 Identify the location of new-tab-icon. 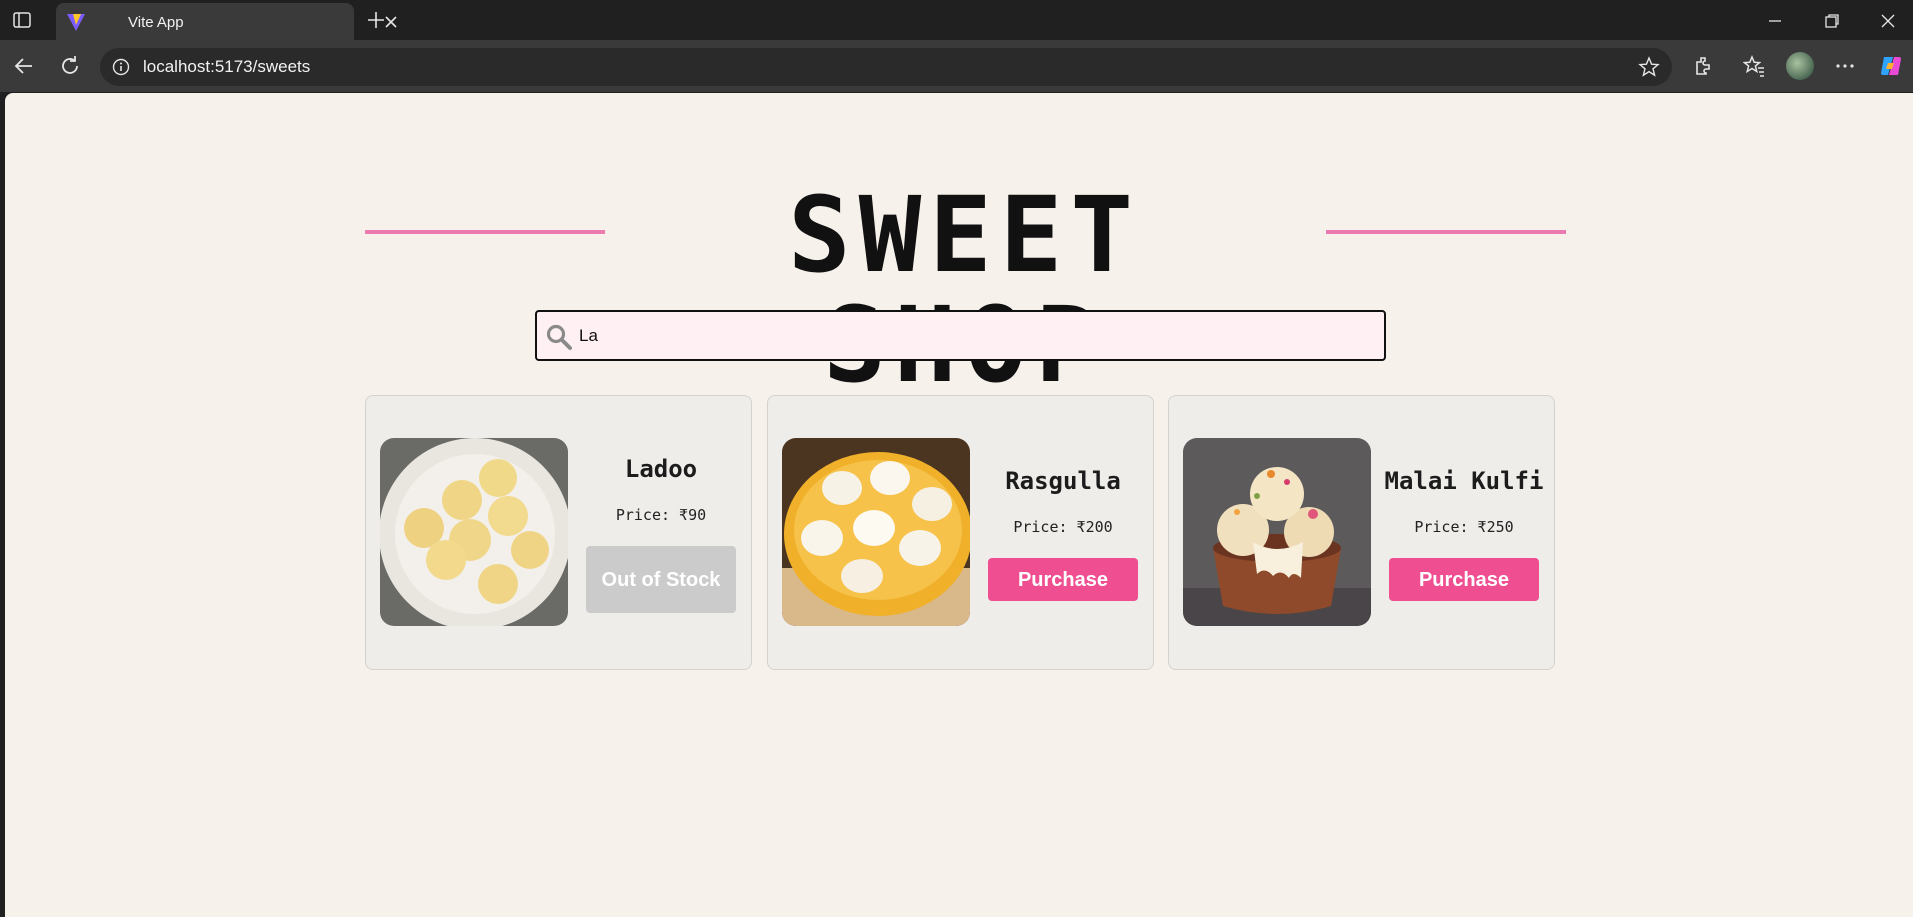
(376, 20).